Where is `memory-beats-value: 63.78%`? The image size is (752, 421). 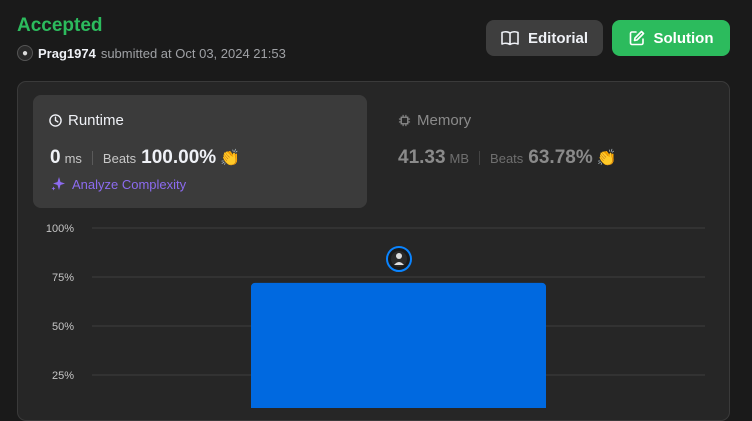
memory-beats-value: 63.78% is located at coordinates (560, 157).